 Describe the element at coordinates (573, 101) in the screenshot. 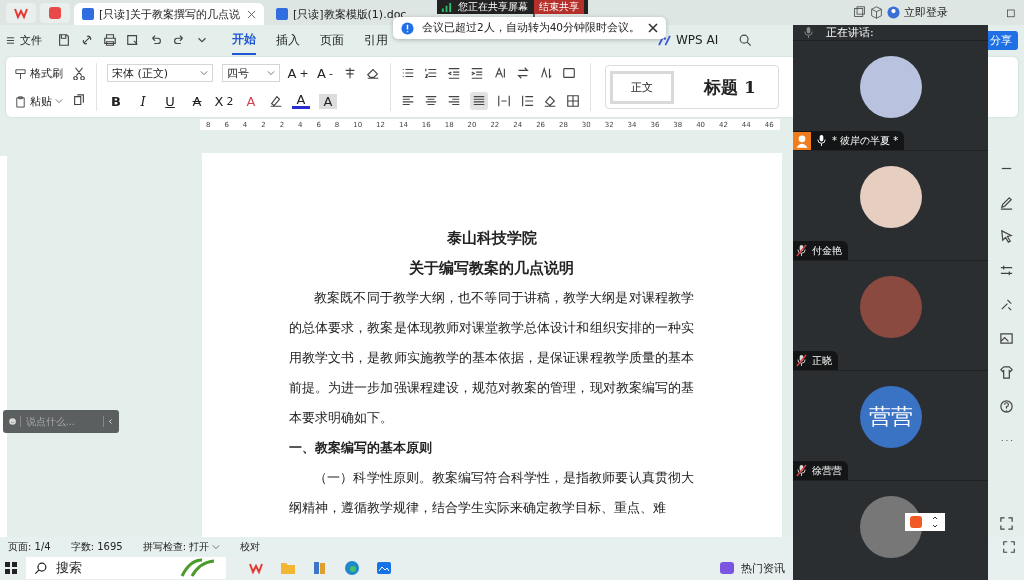

I see `borders-icon` at that location.